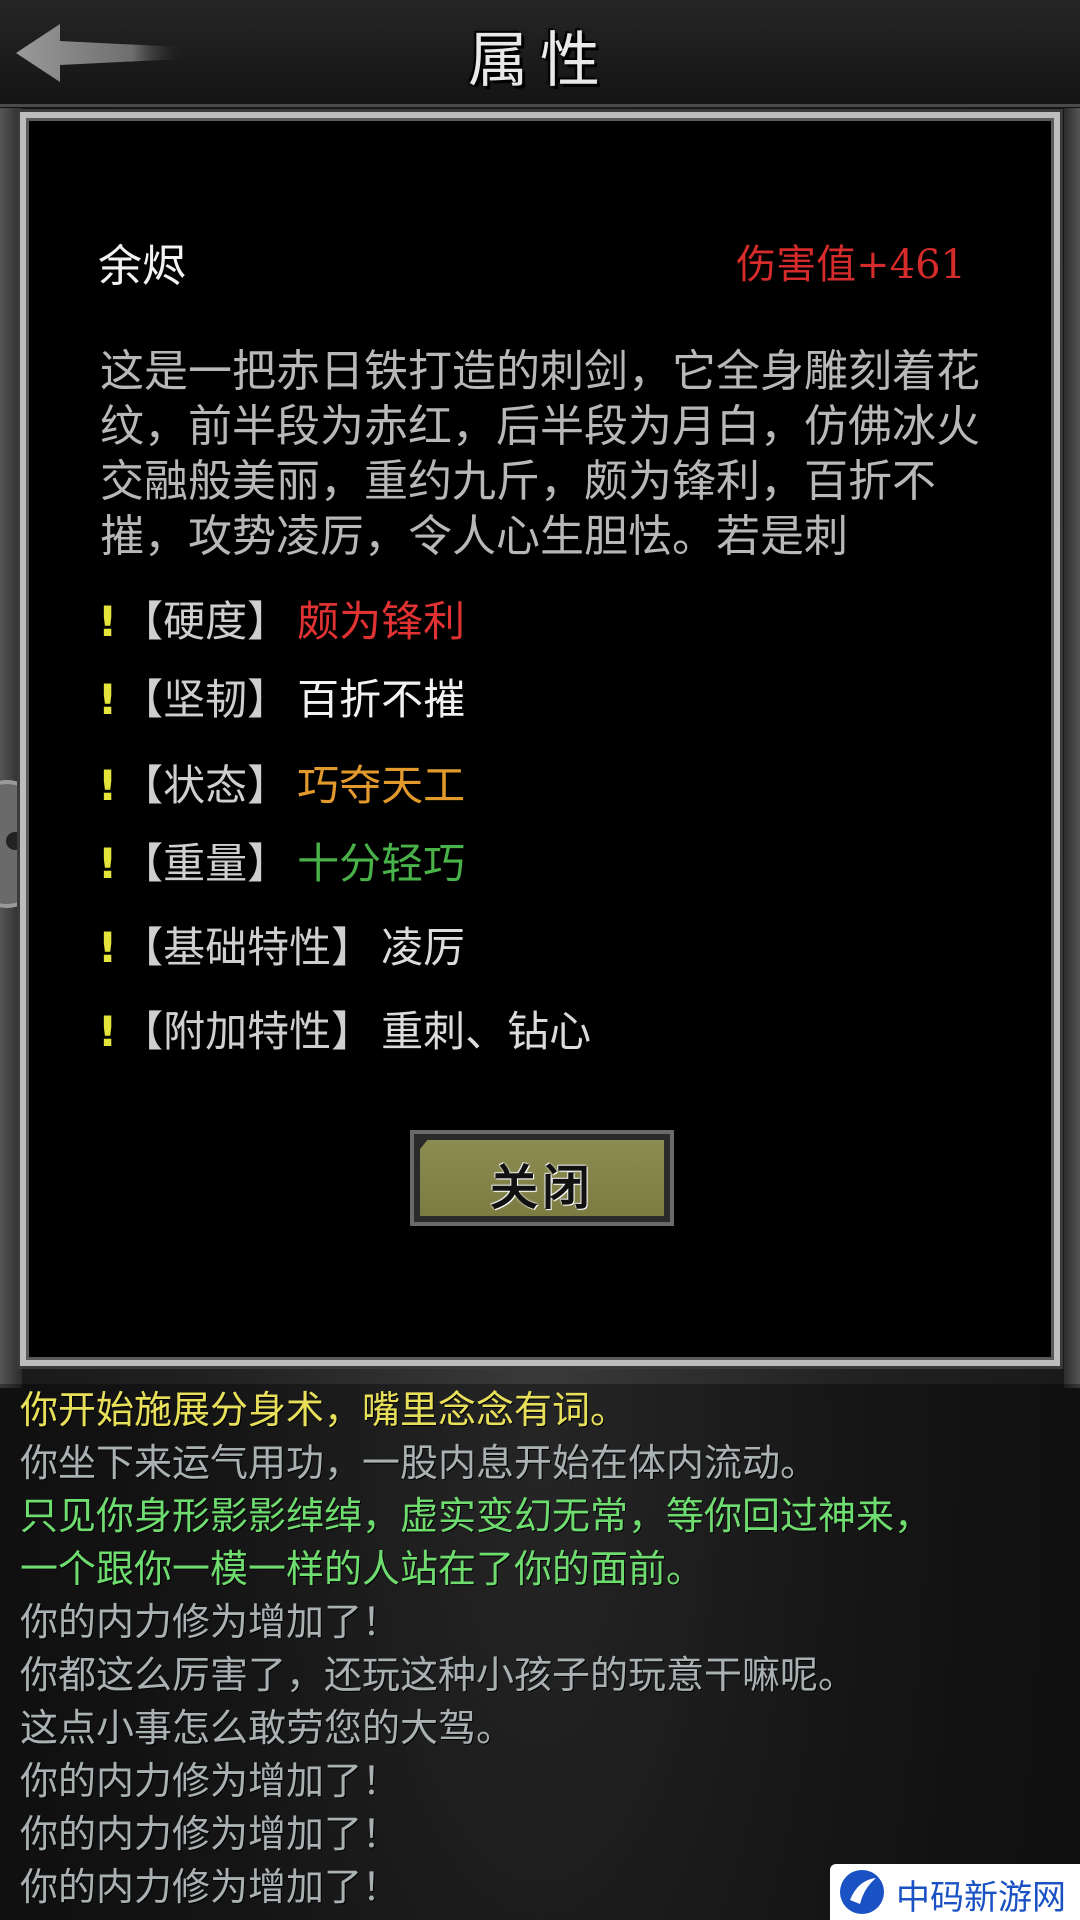 The height and width of the screenshot is (1920, 1080). What do you see at coordinates (267, 1728) in the screenshot?
I see `log-line: 这点小事怎么敢劳您的大驾。` at bounding box center [267, 1728].